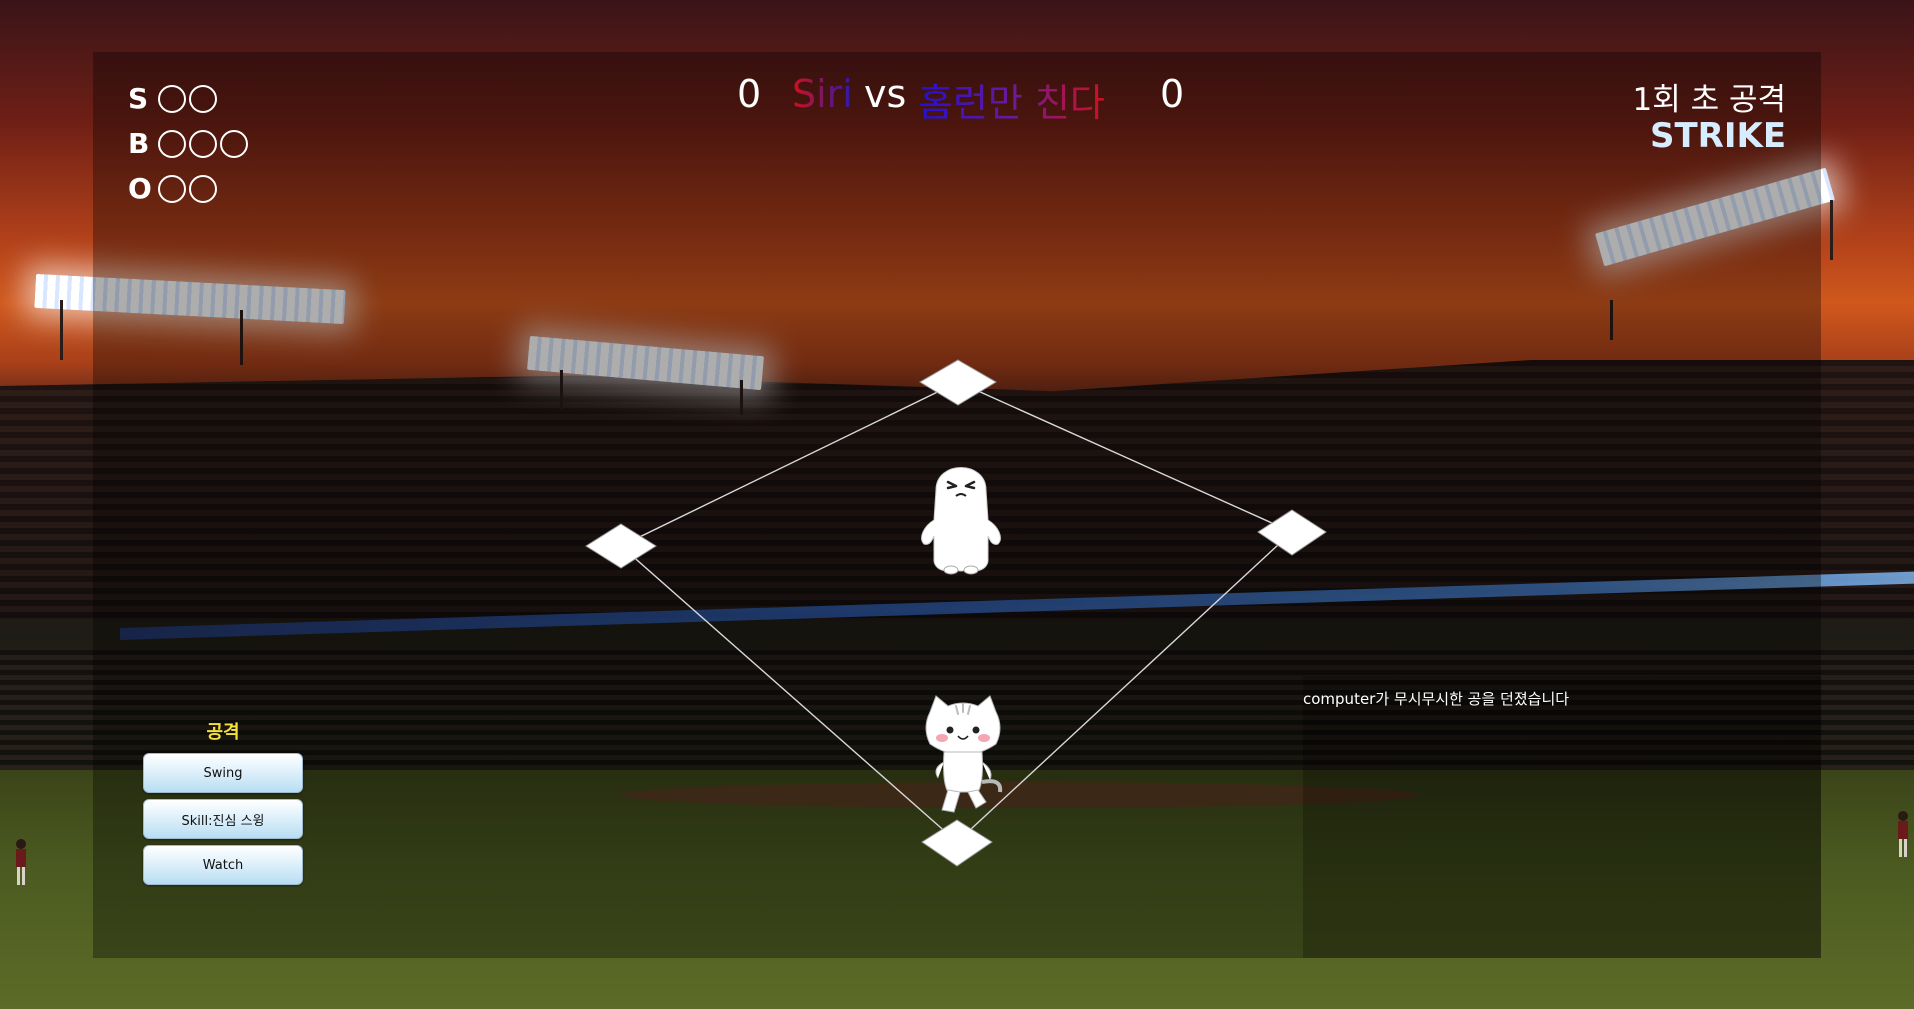 This screenshot has height=1009, width=1914. I want to click on log-panel, so click(1562, 817).